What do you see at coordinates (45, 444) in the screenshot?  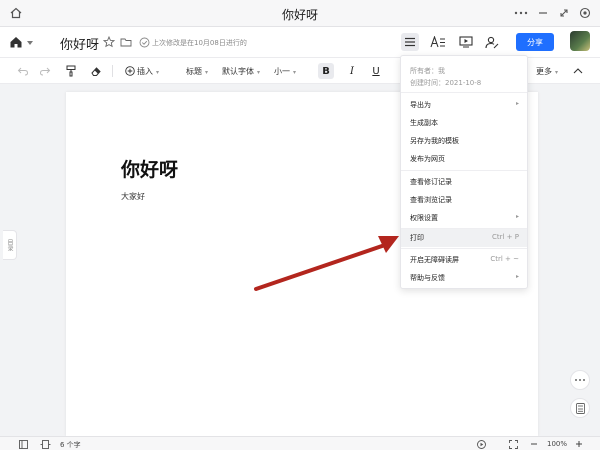 I see `page-width-icon` at bounding box center [45, 444].